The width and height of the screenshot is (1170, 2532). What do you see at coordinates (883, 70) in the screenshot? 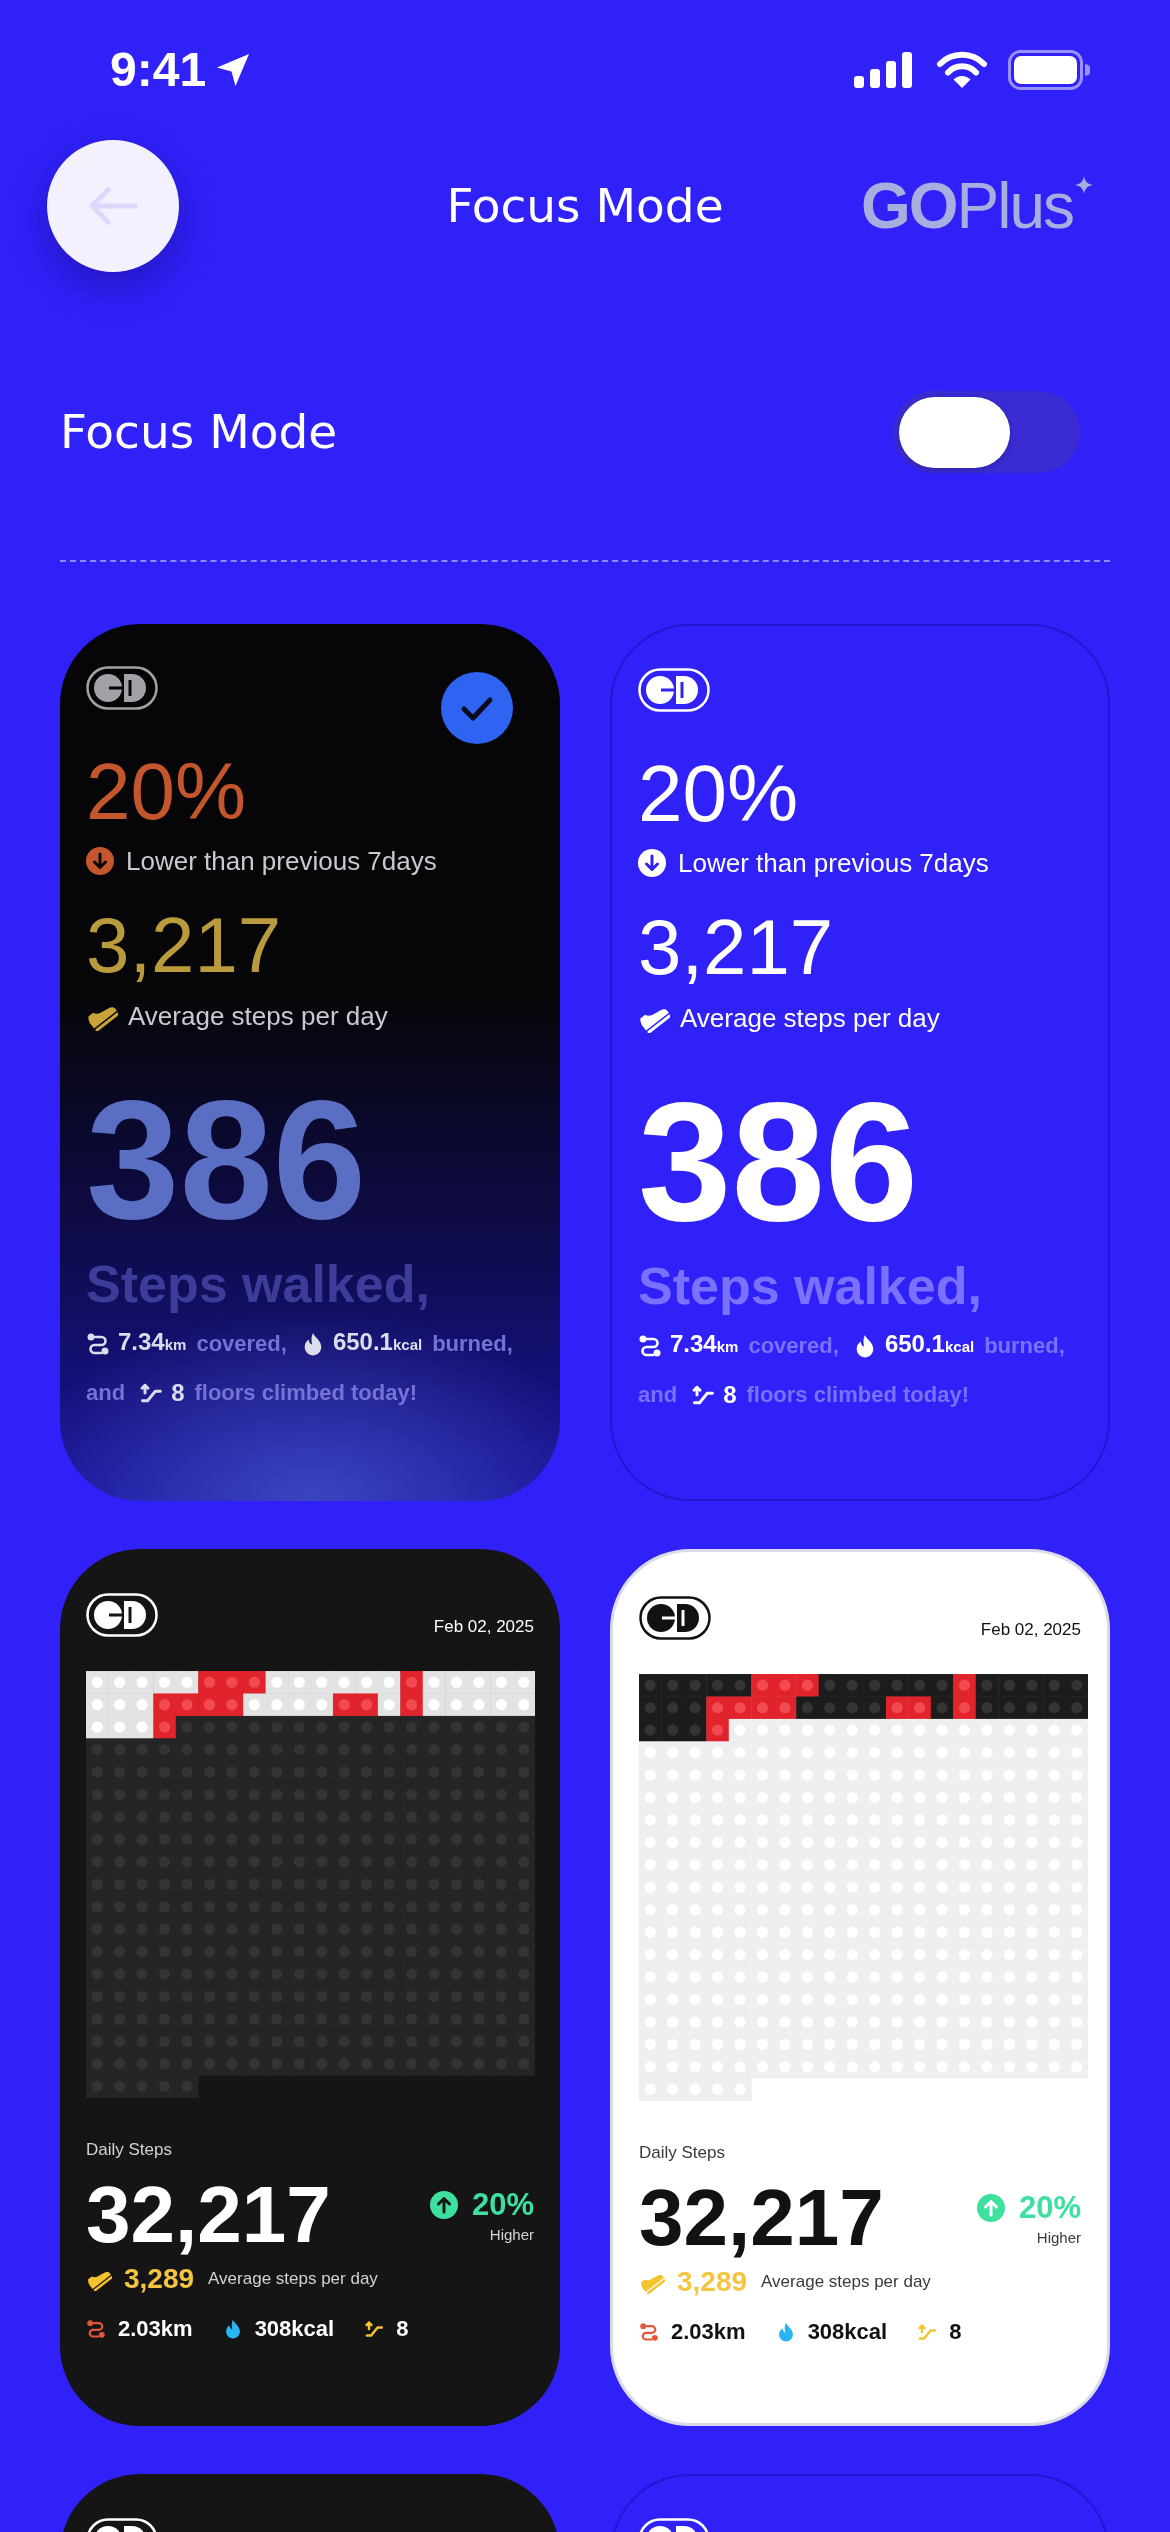
I see `signal-icon` at bounding box center [883, 70].